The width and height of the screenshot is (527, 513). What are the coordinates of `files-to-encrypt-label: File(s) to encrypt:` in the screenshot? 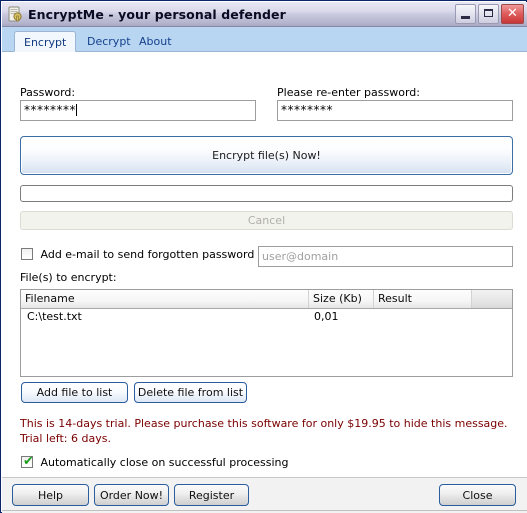 It's located at (68, 277).